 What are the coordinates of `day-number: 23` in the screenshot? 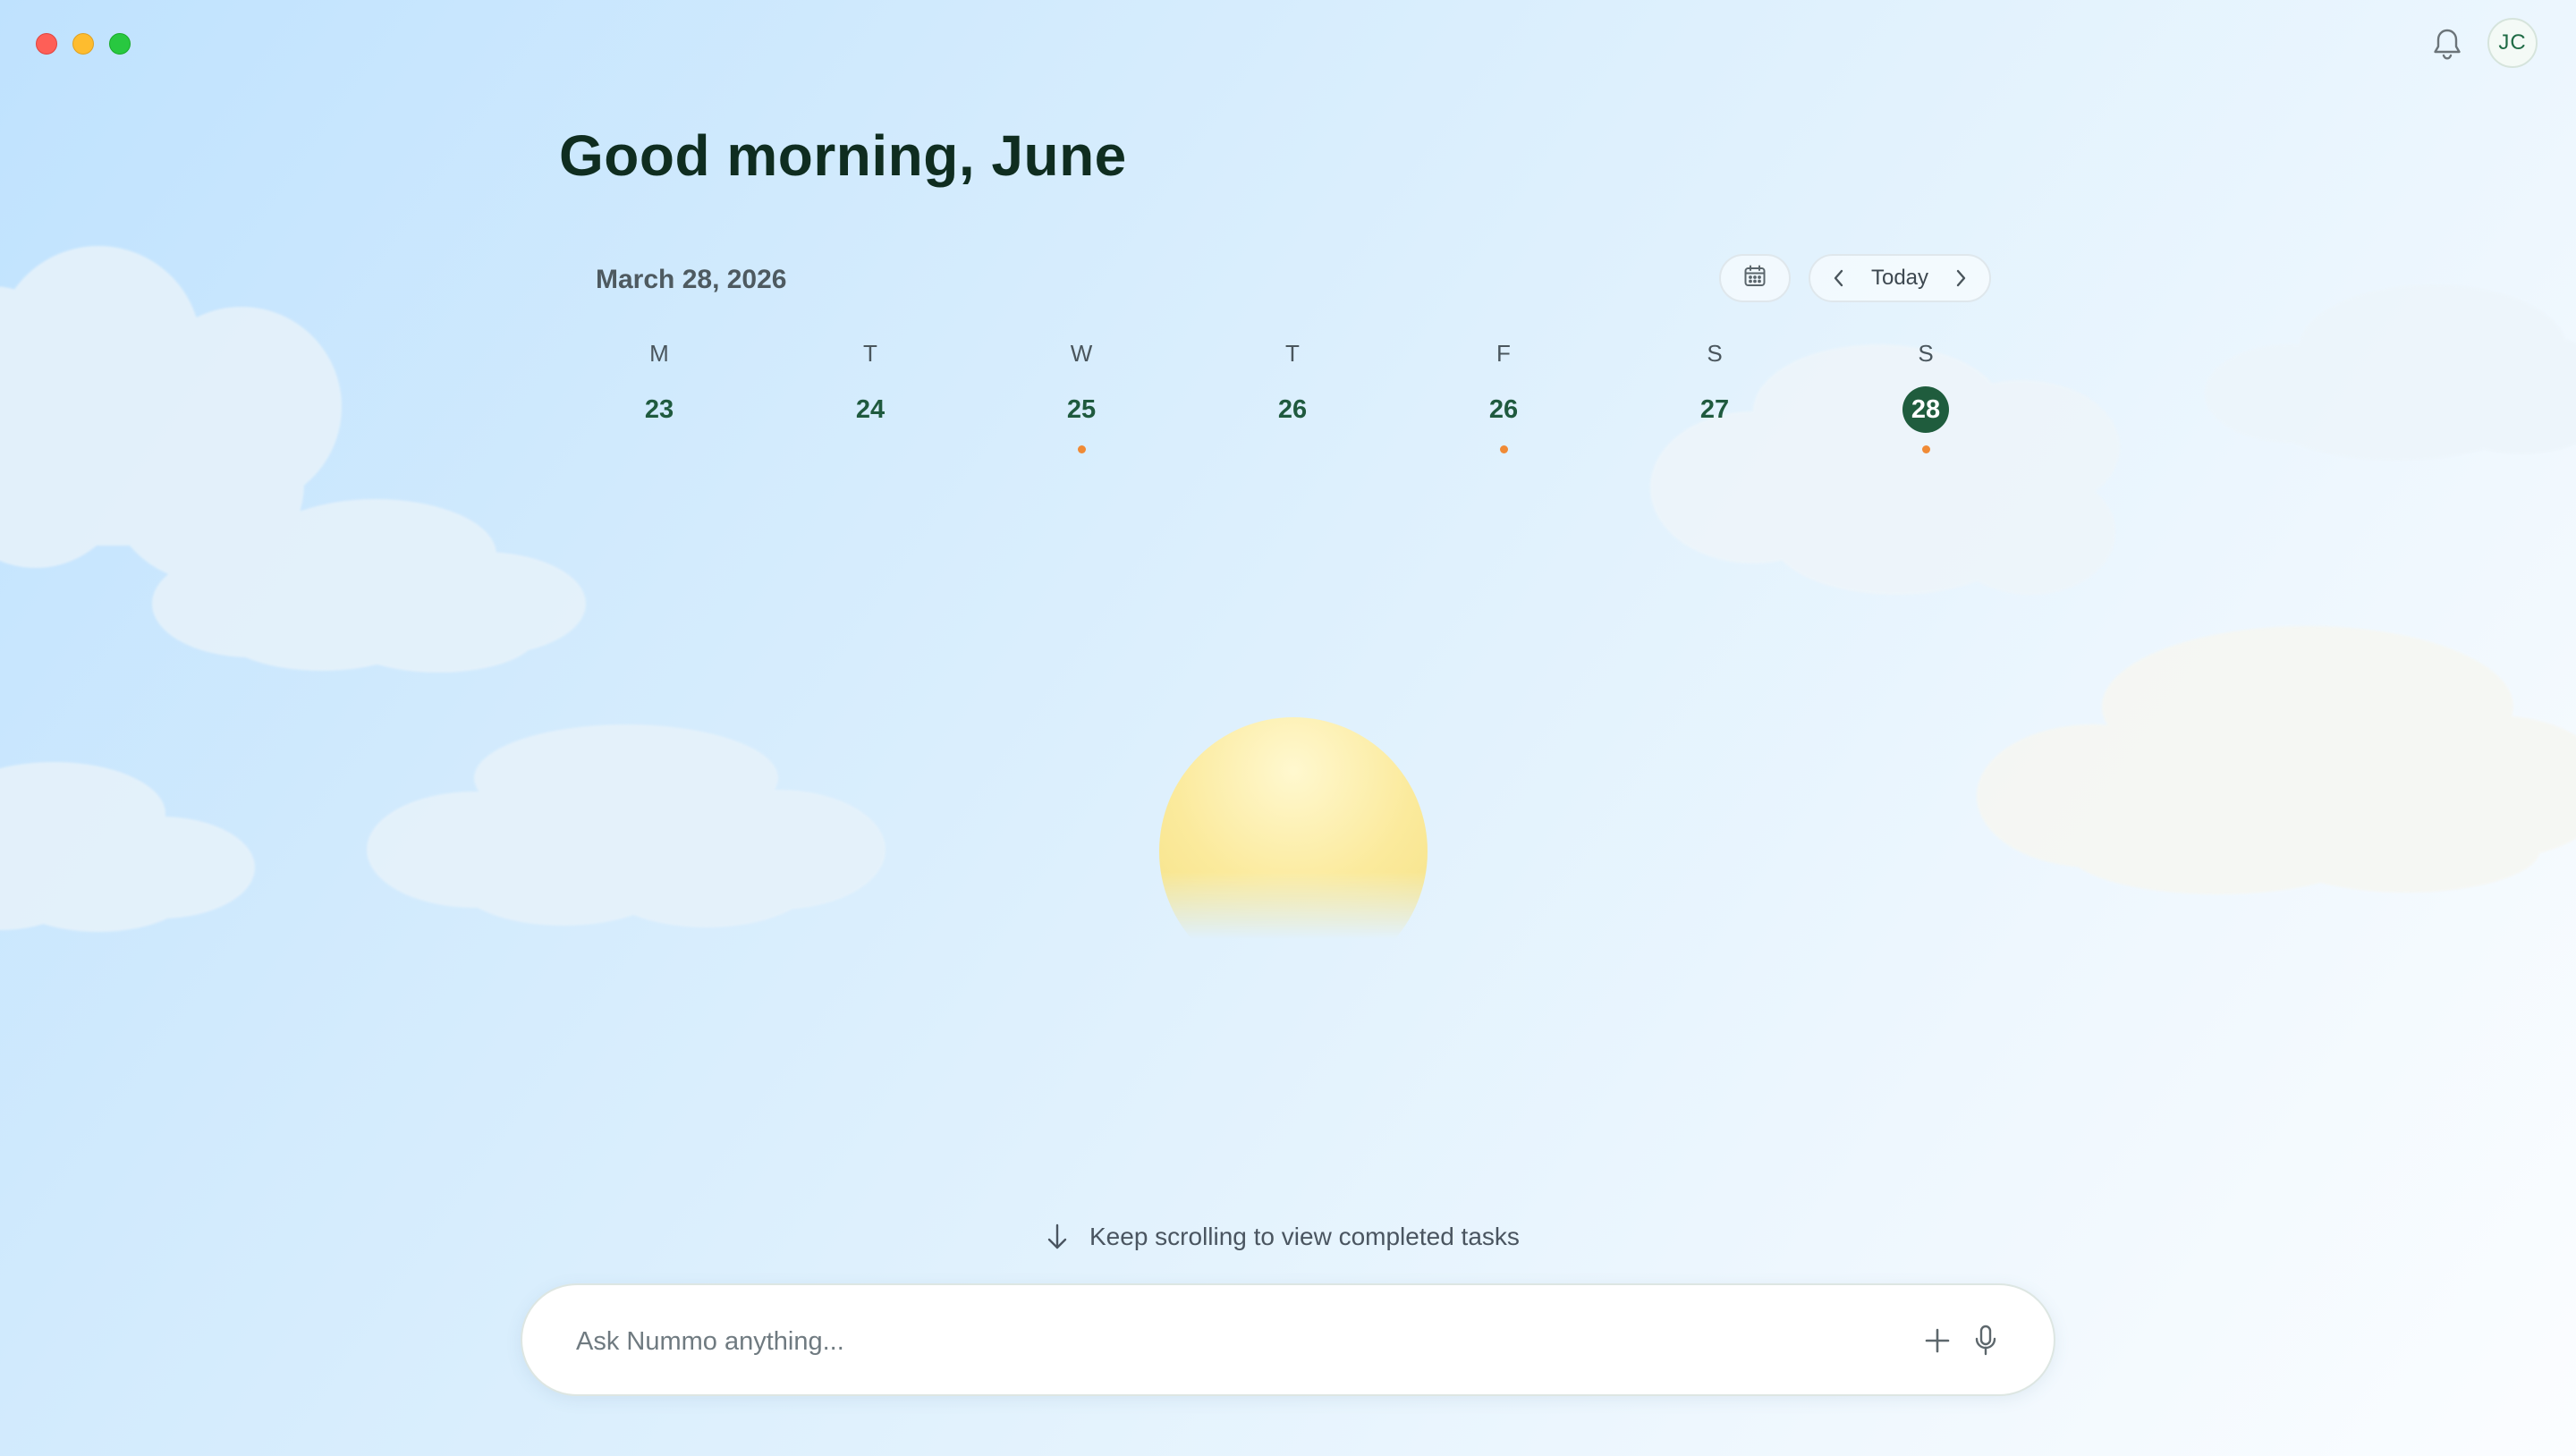 It's located at (659, 409).